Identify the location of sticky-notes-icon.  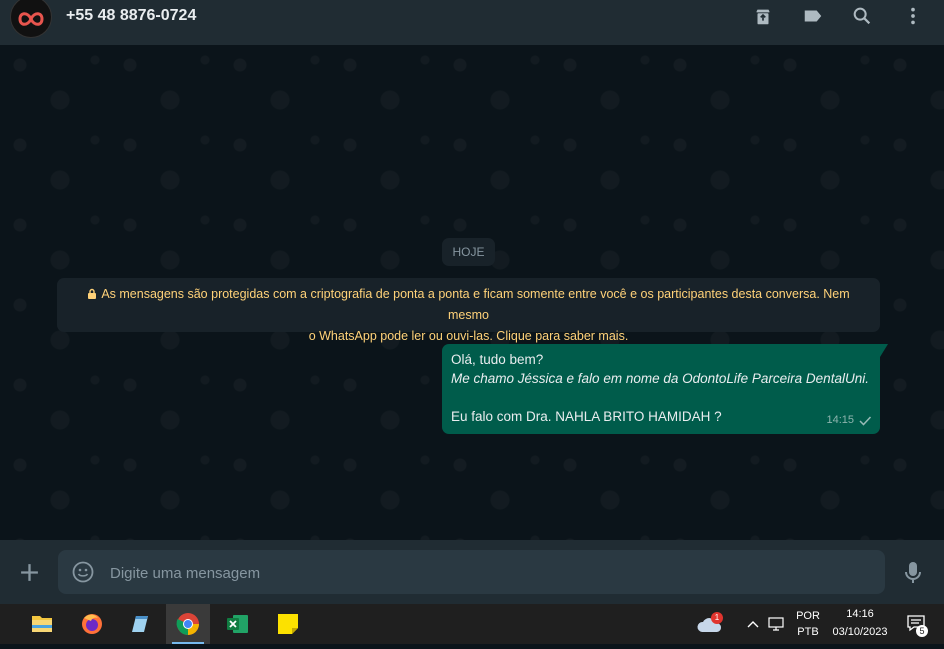
(288, 624).